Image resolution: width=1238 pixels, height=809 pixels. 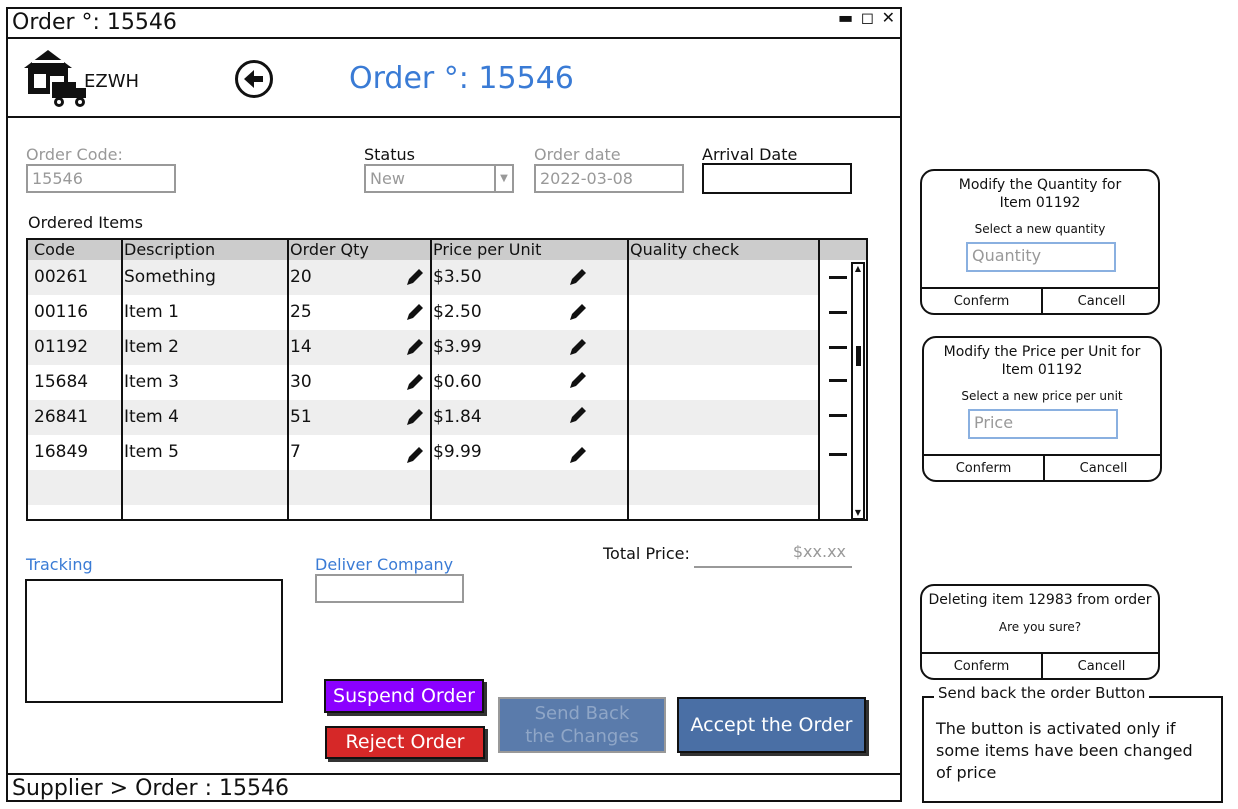 What do you see at coordinates (101, 178) in the screenshot?
I see `order-code-field: 15546` at bounding box center [101, 178].